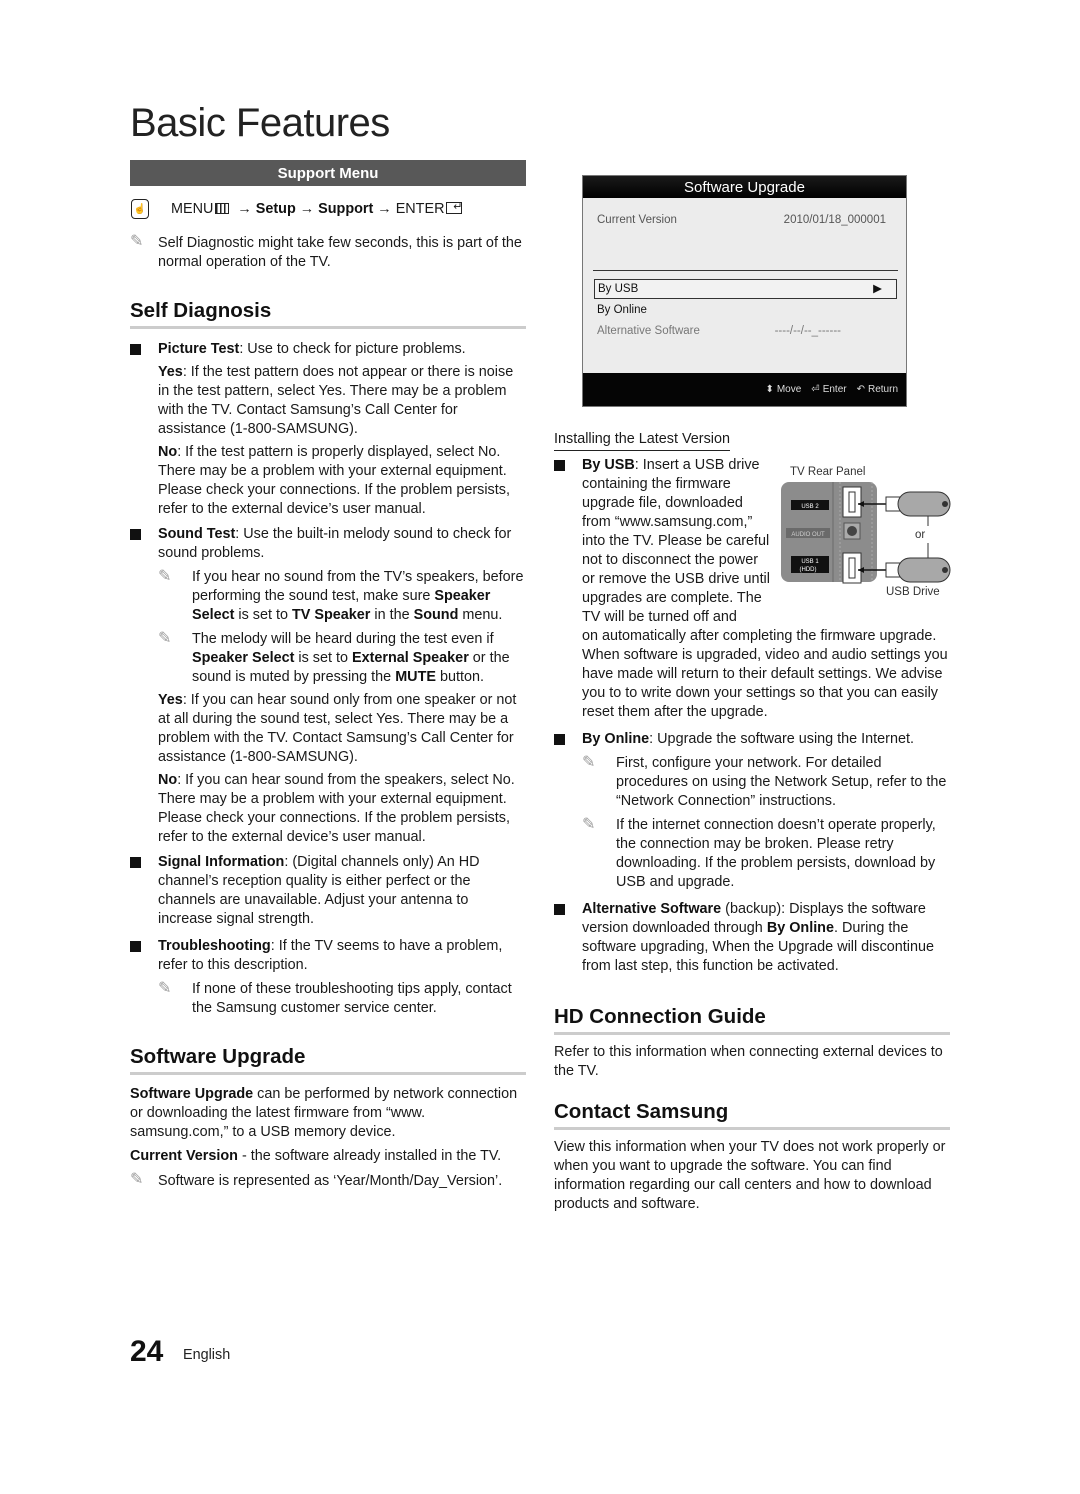  What do you see at coordinates (877, 389) in the screenshot?
I see `osd-return-hint: ↶ Return` at bounding box center [877, 389].